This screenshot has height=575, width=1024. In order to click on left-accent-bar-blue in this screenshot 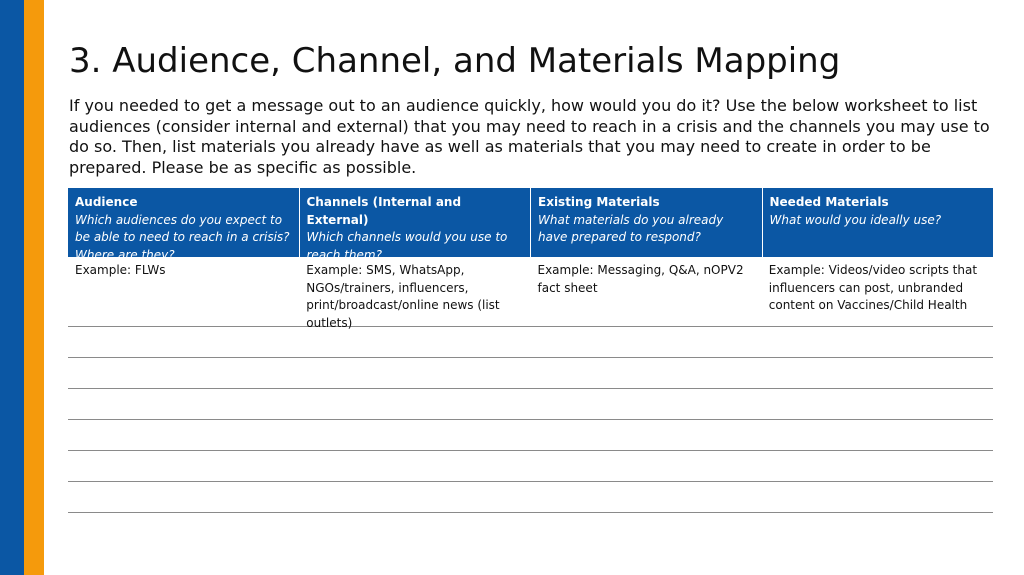, I will do `click(12, 287)`.